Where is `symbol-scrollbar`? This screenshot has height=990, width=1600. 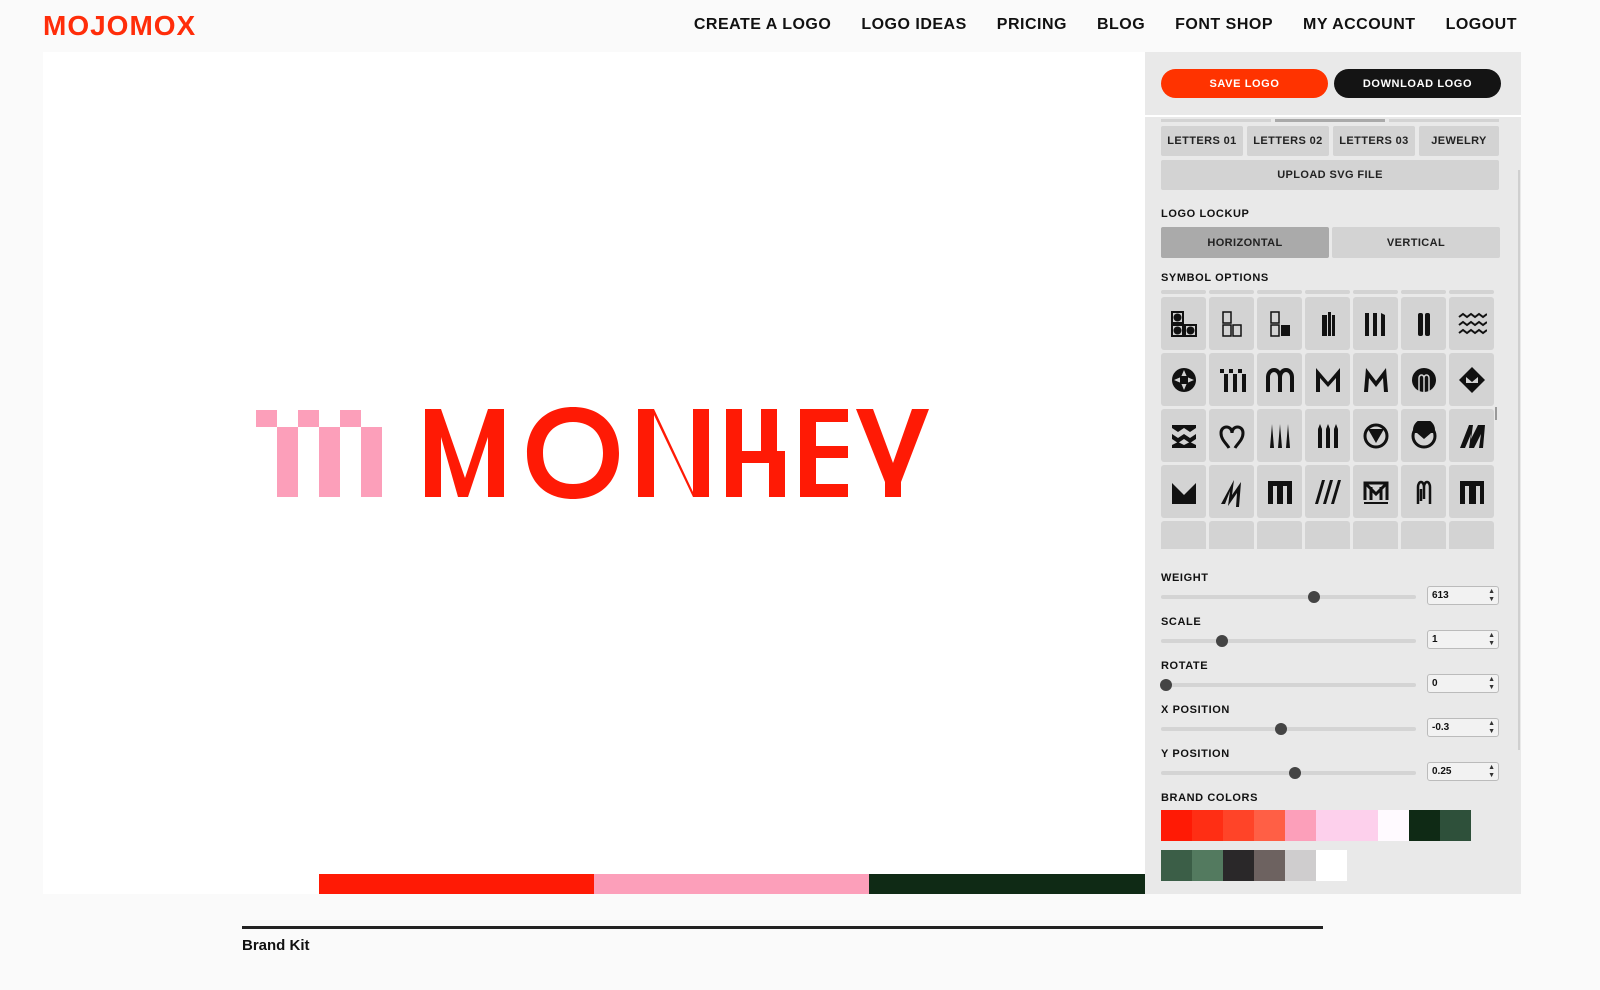 symbol-scrollbar is located at coordinates (1496, 413).